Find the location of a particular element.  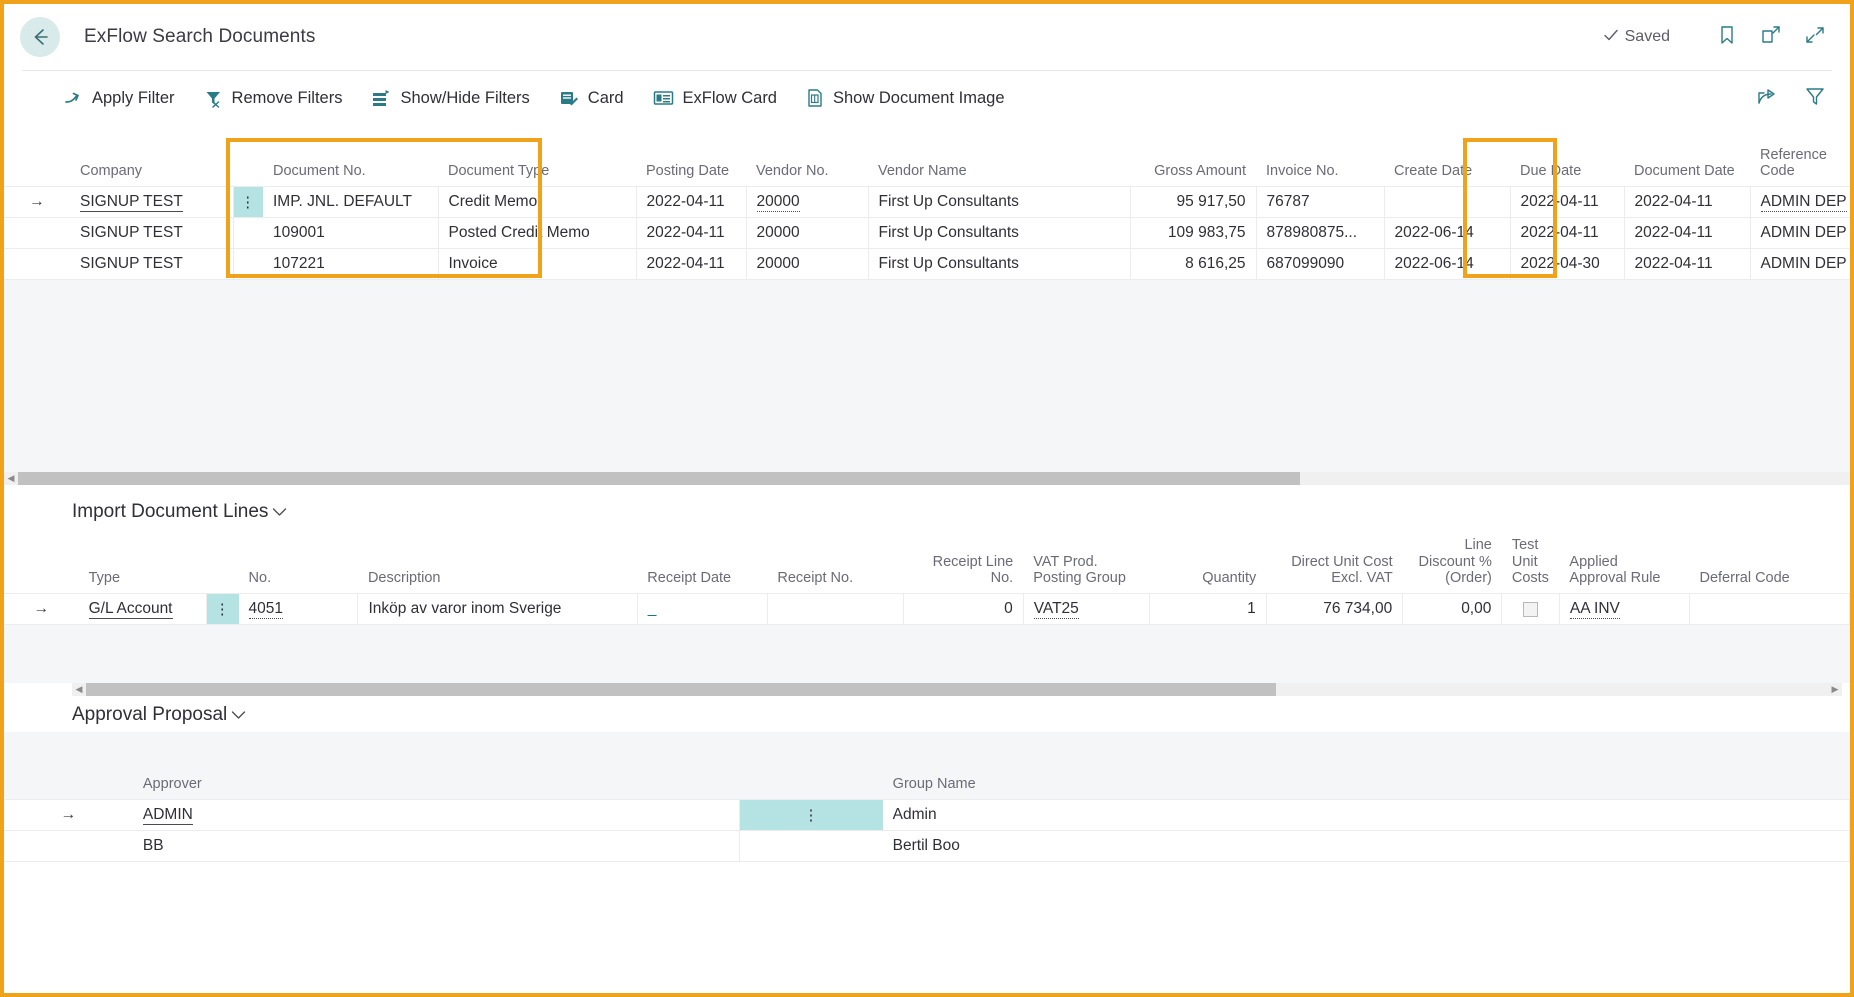

cell-due-date: 2022-04-30 is located at coordinates (1567, 264).